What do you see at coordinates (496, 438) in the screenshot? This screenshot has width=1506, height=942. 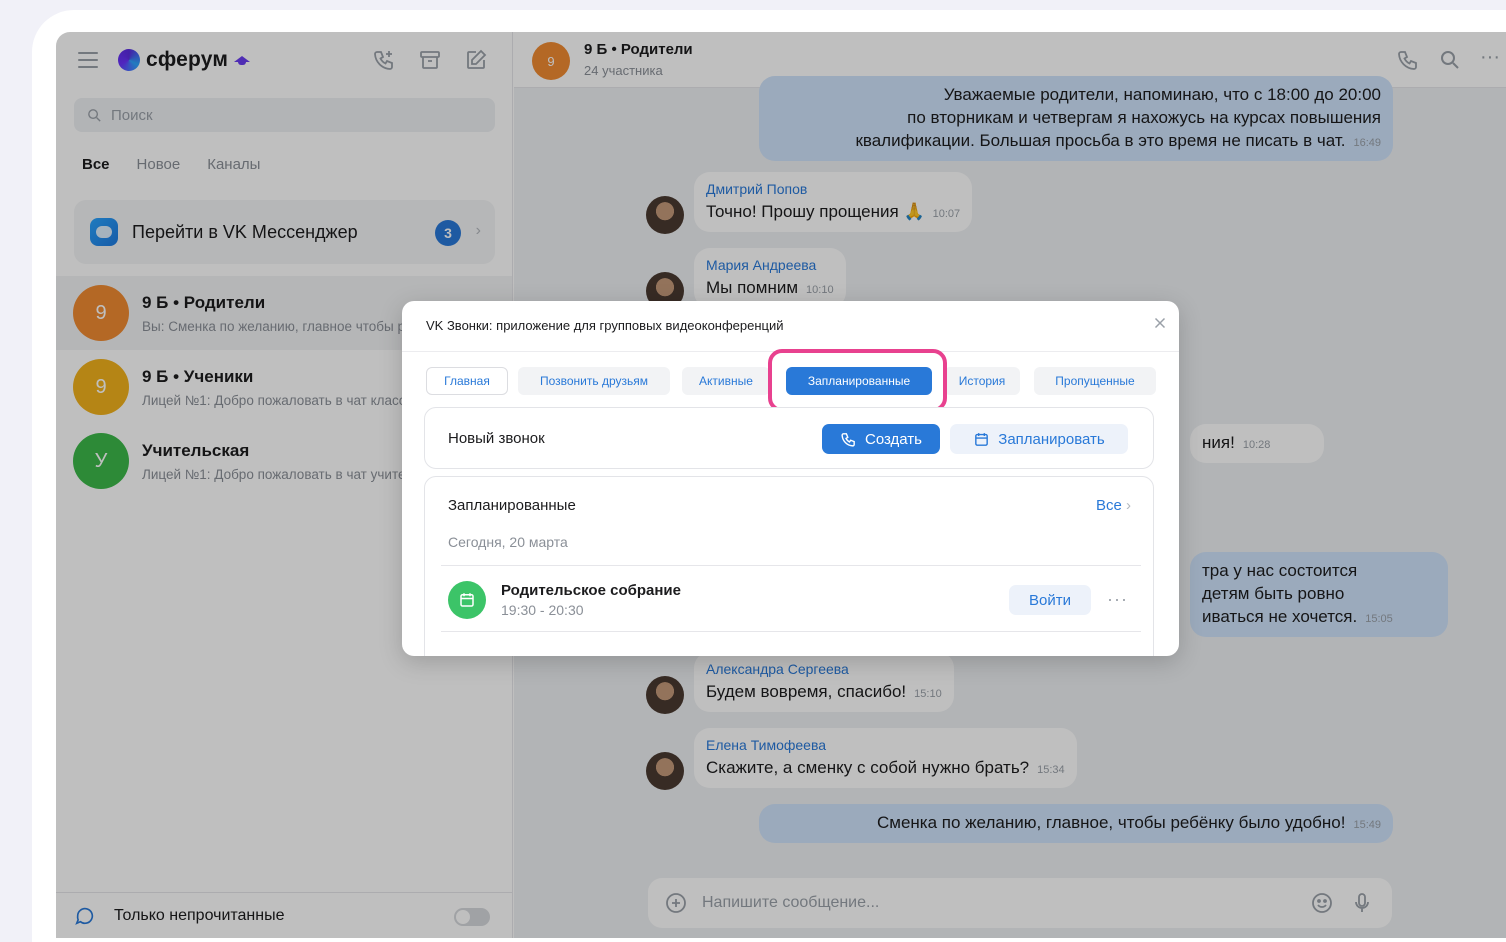 I see `new-call-label: Новый звонок` at bounding box center [496, 438].